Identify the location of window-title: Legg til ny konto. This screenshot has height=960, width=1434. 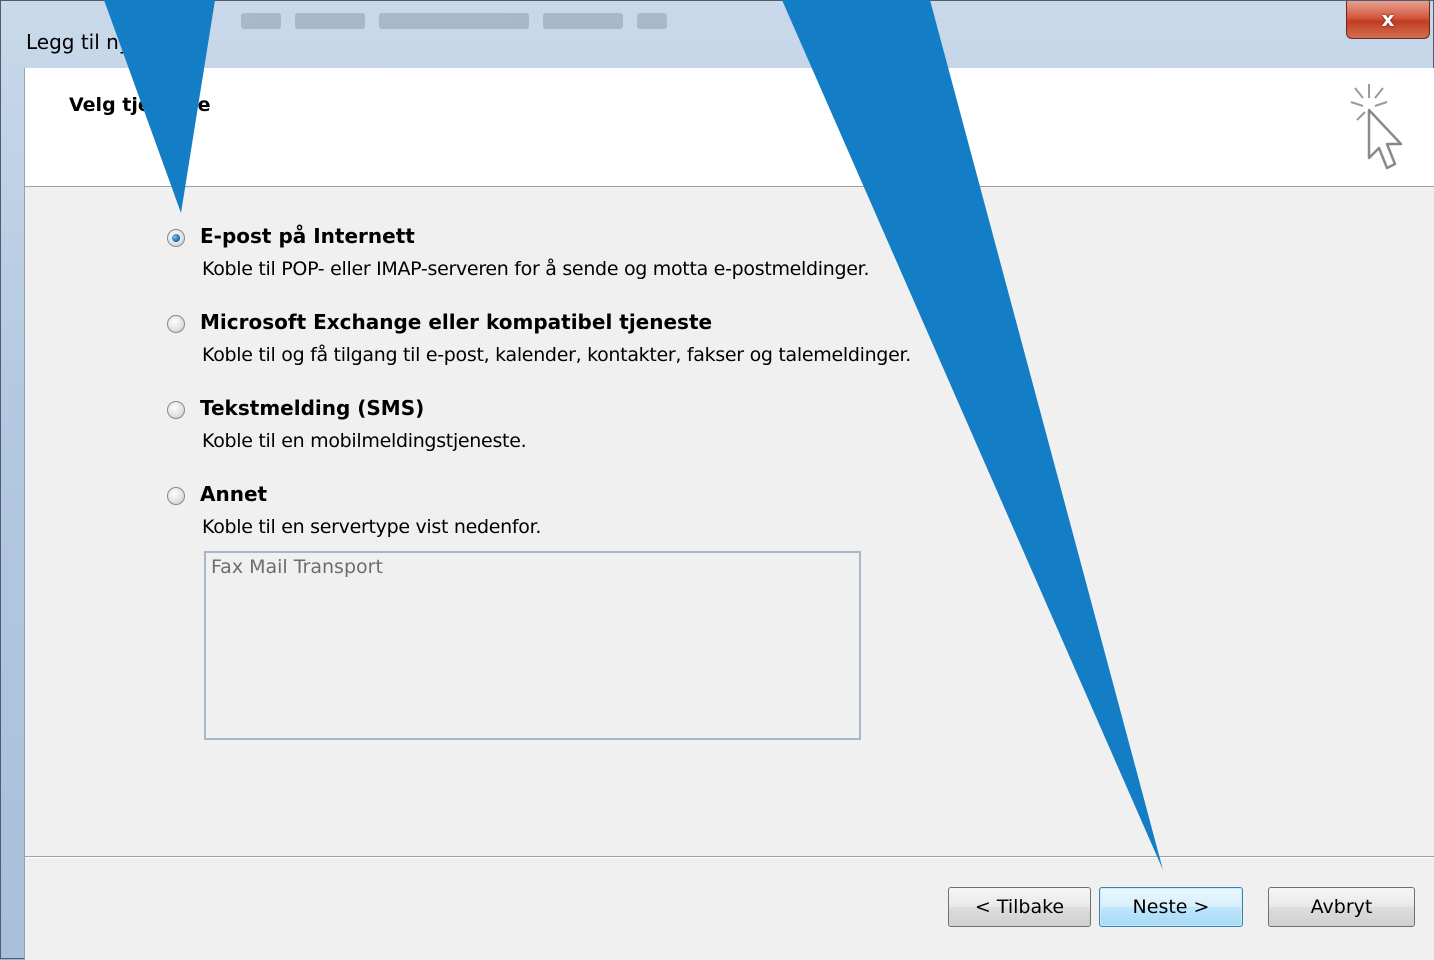
(109, 42).